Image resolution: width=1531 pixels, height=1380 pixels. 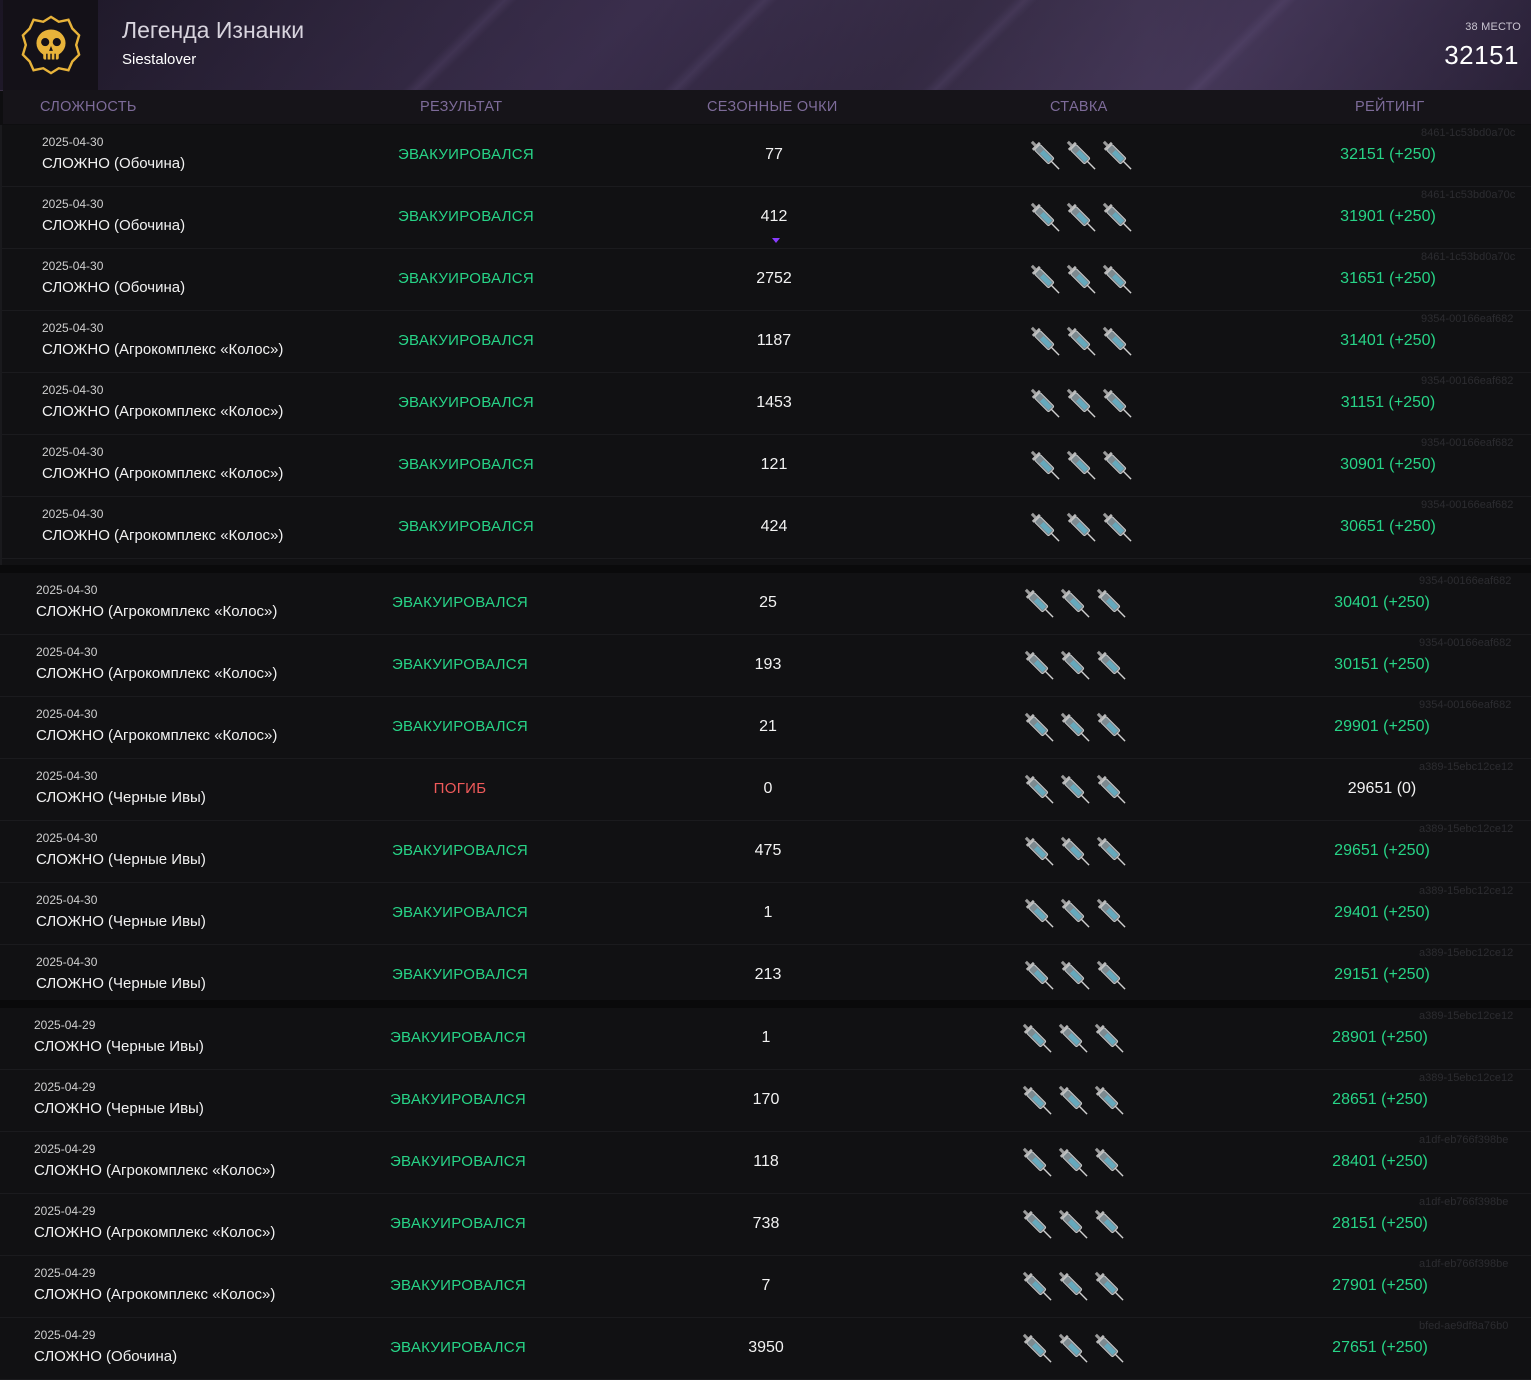 I want to click on leaderboard-place: 38 МЕСТО, so click(x=1493, y=27).